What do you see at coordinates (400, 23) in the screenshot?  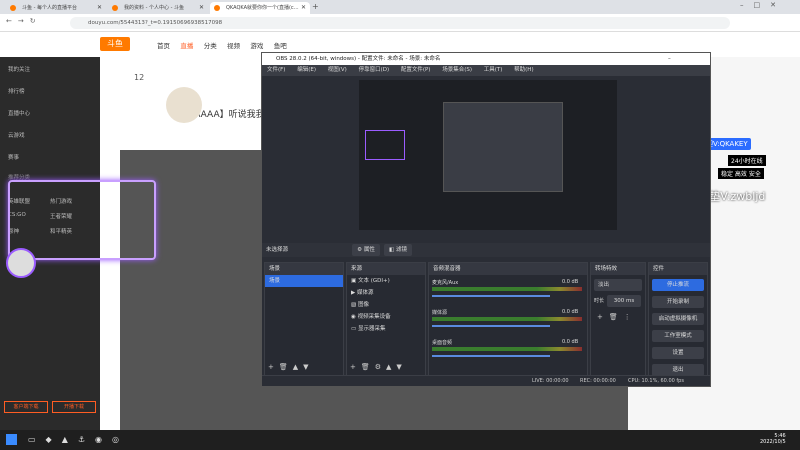 I see `url-input: douyu.com/5544313?_t=0.19150696938517098` at bounding box center [400, 23].